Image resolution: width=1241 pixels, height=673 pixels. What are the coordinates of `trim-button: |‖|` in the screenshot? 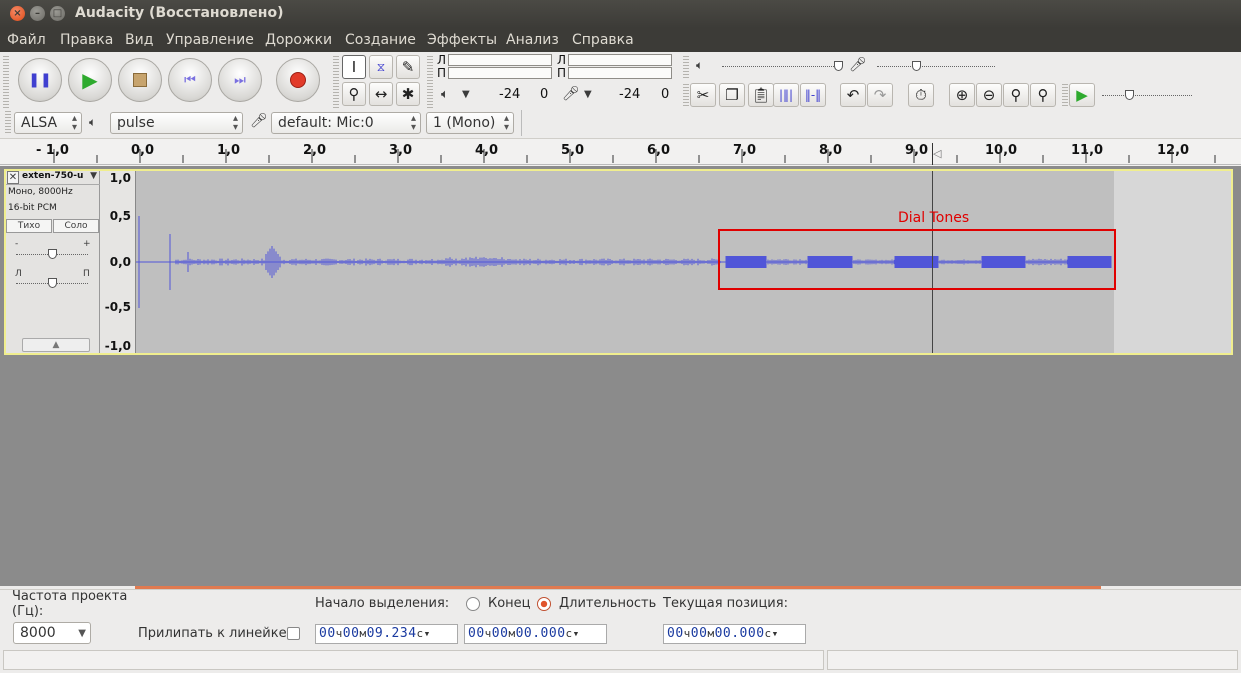 It's located at (786, 95).